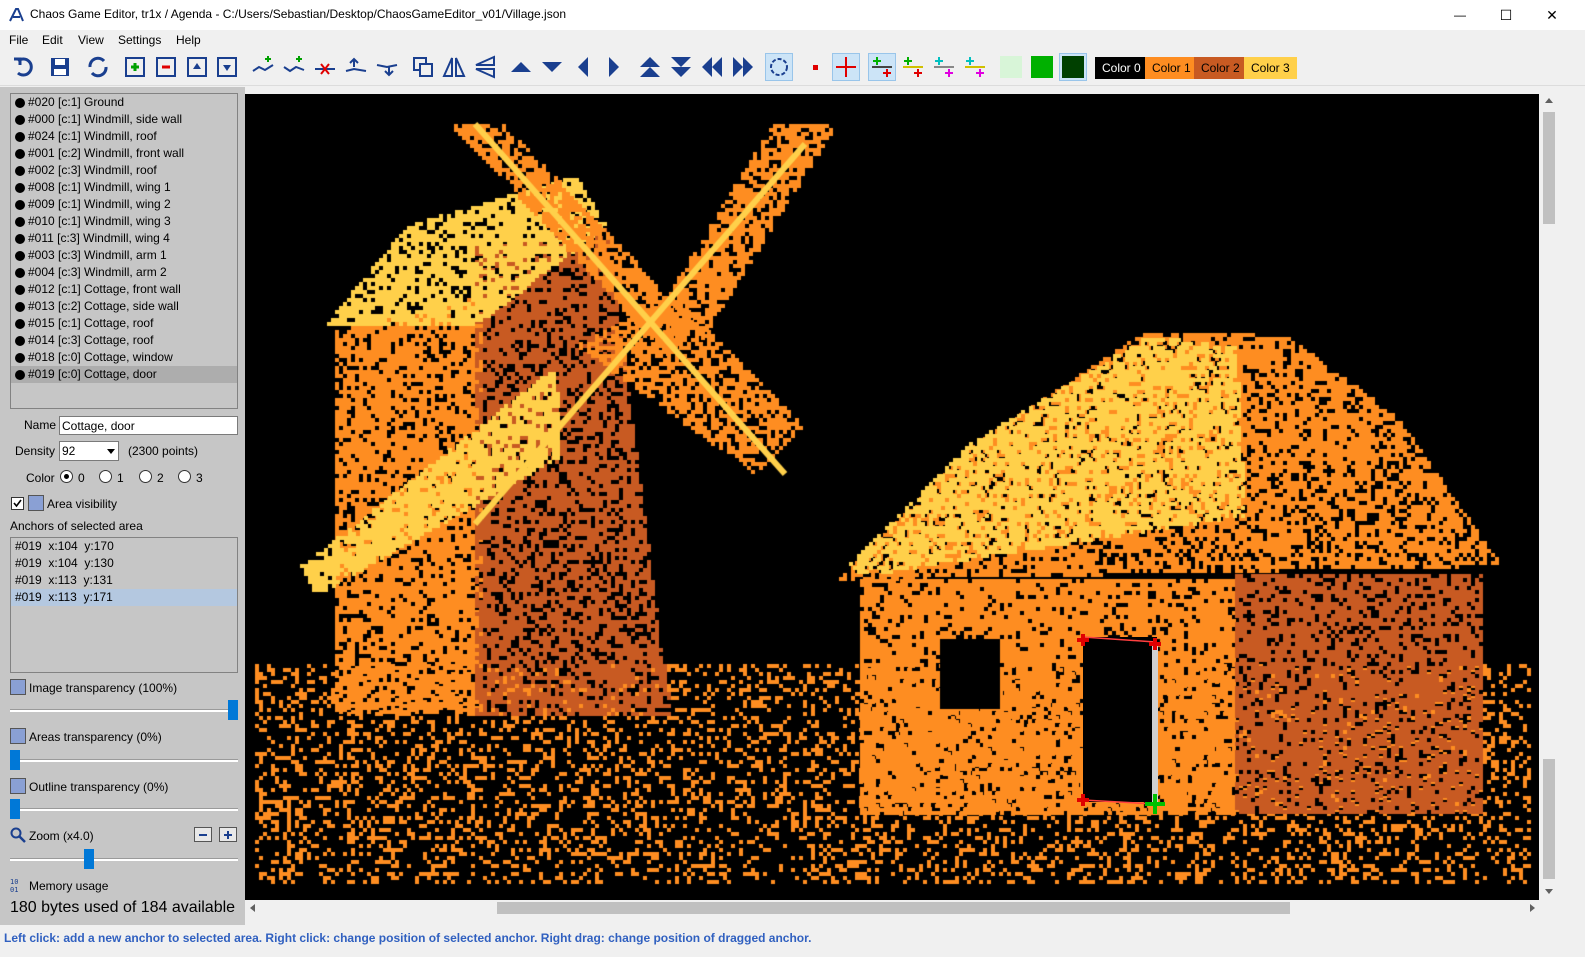  What do you see at coordinates (139, 40) in the screenshot?
I see `menu-settings: Settings` at bounding box center [139, 40].